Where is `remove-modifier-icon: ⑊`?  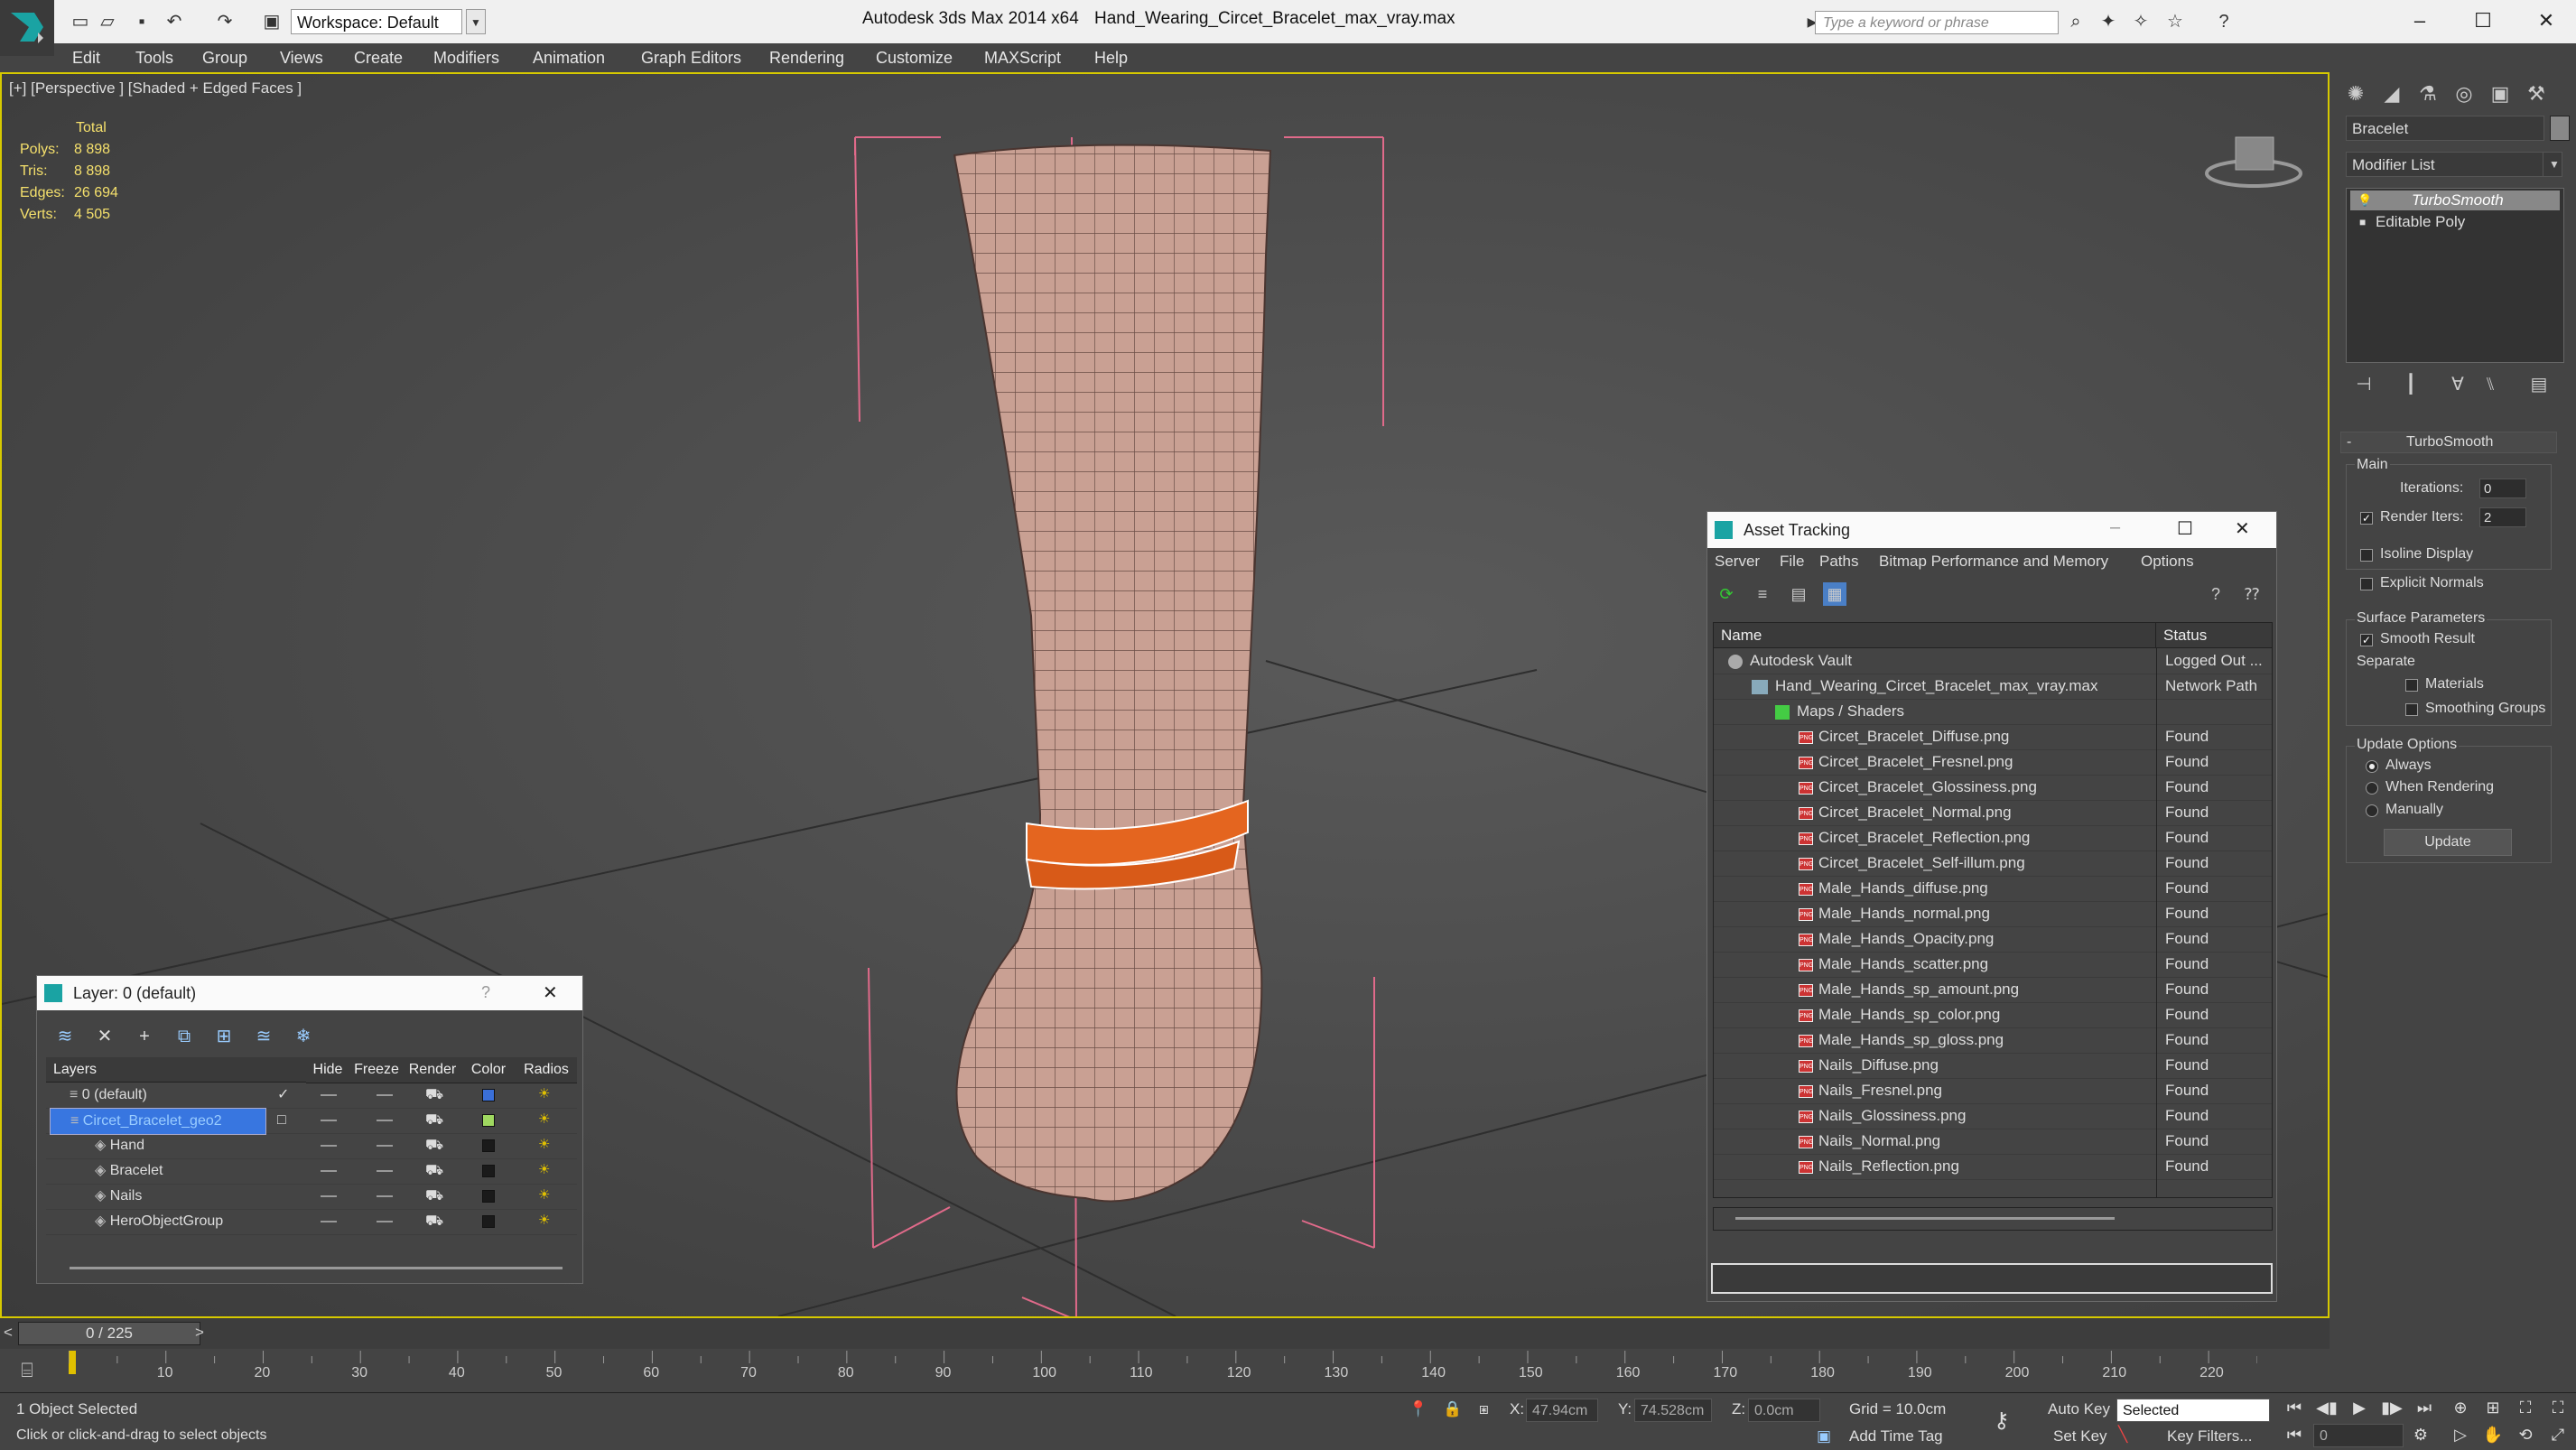 remove-modifier-icon: ⑊ is located at coordinates (2490, 384).